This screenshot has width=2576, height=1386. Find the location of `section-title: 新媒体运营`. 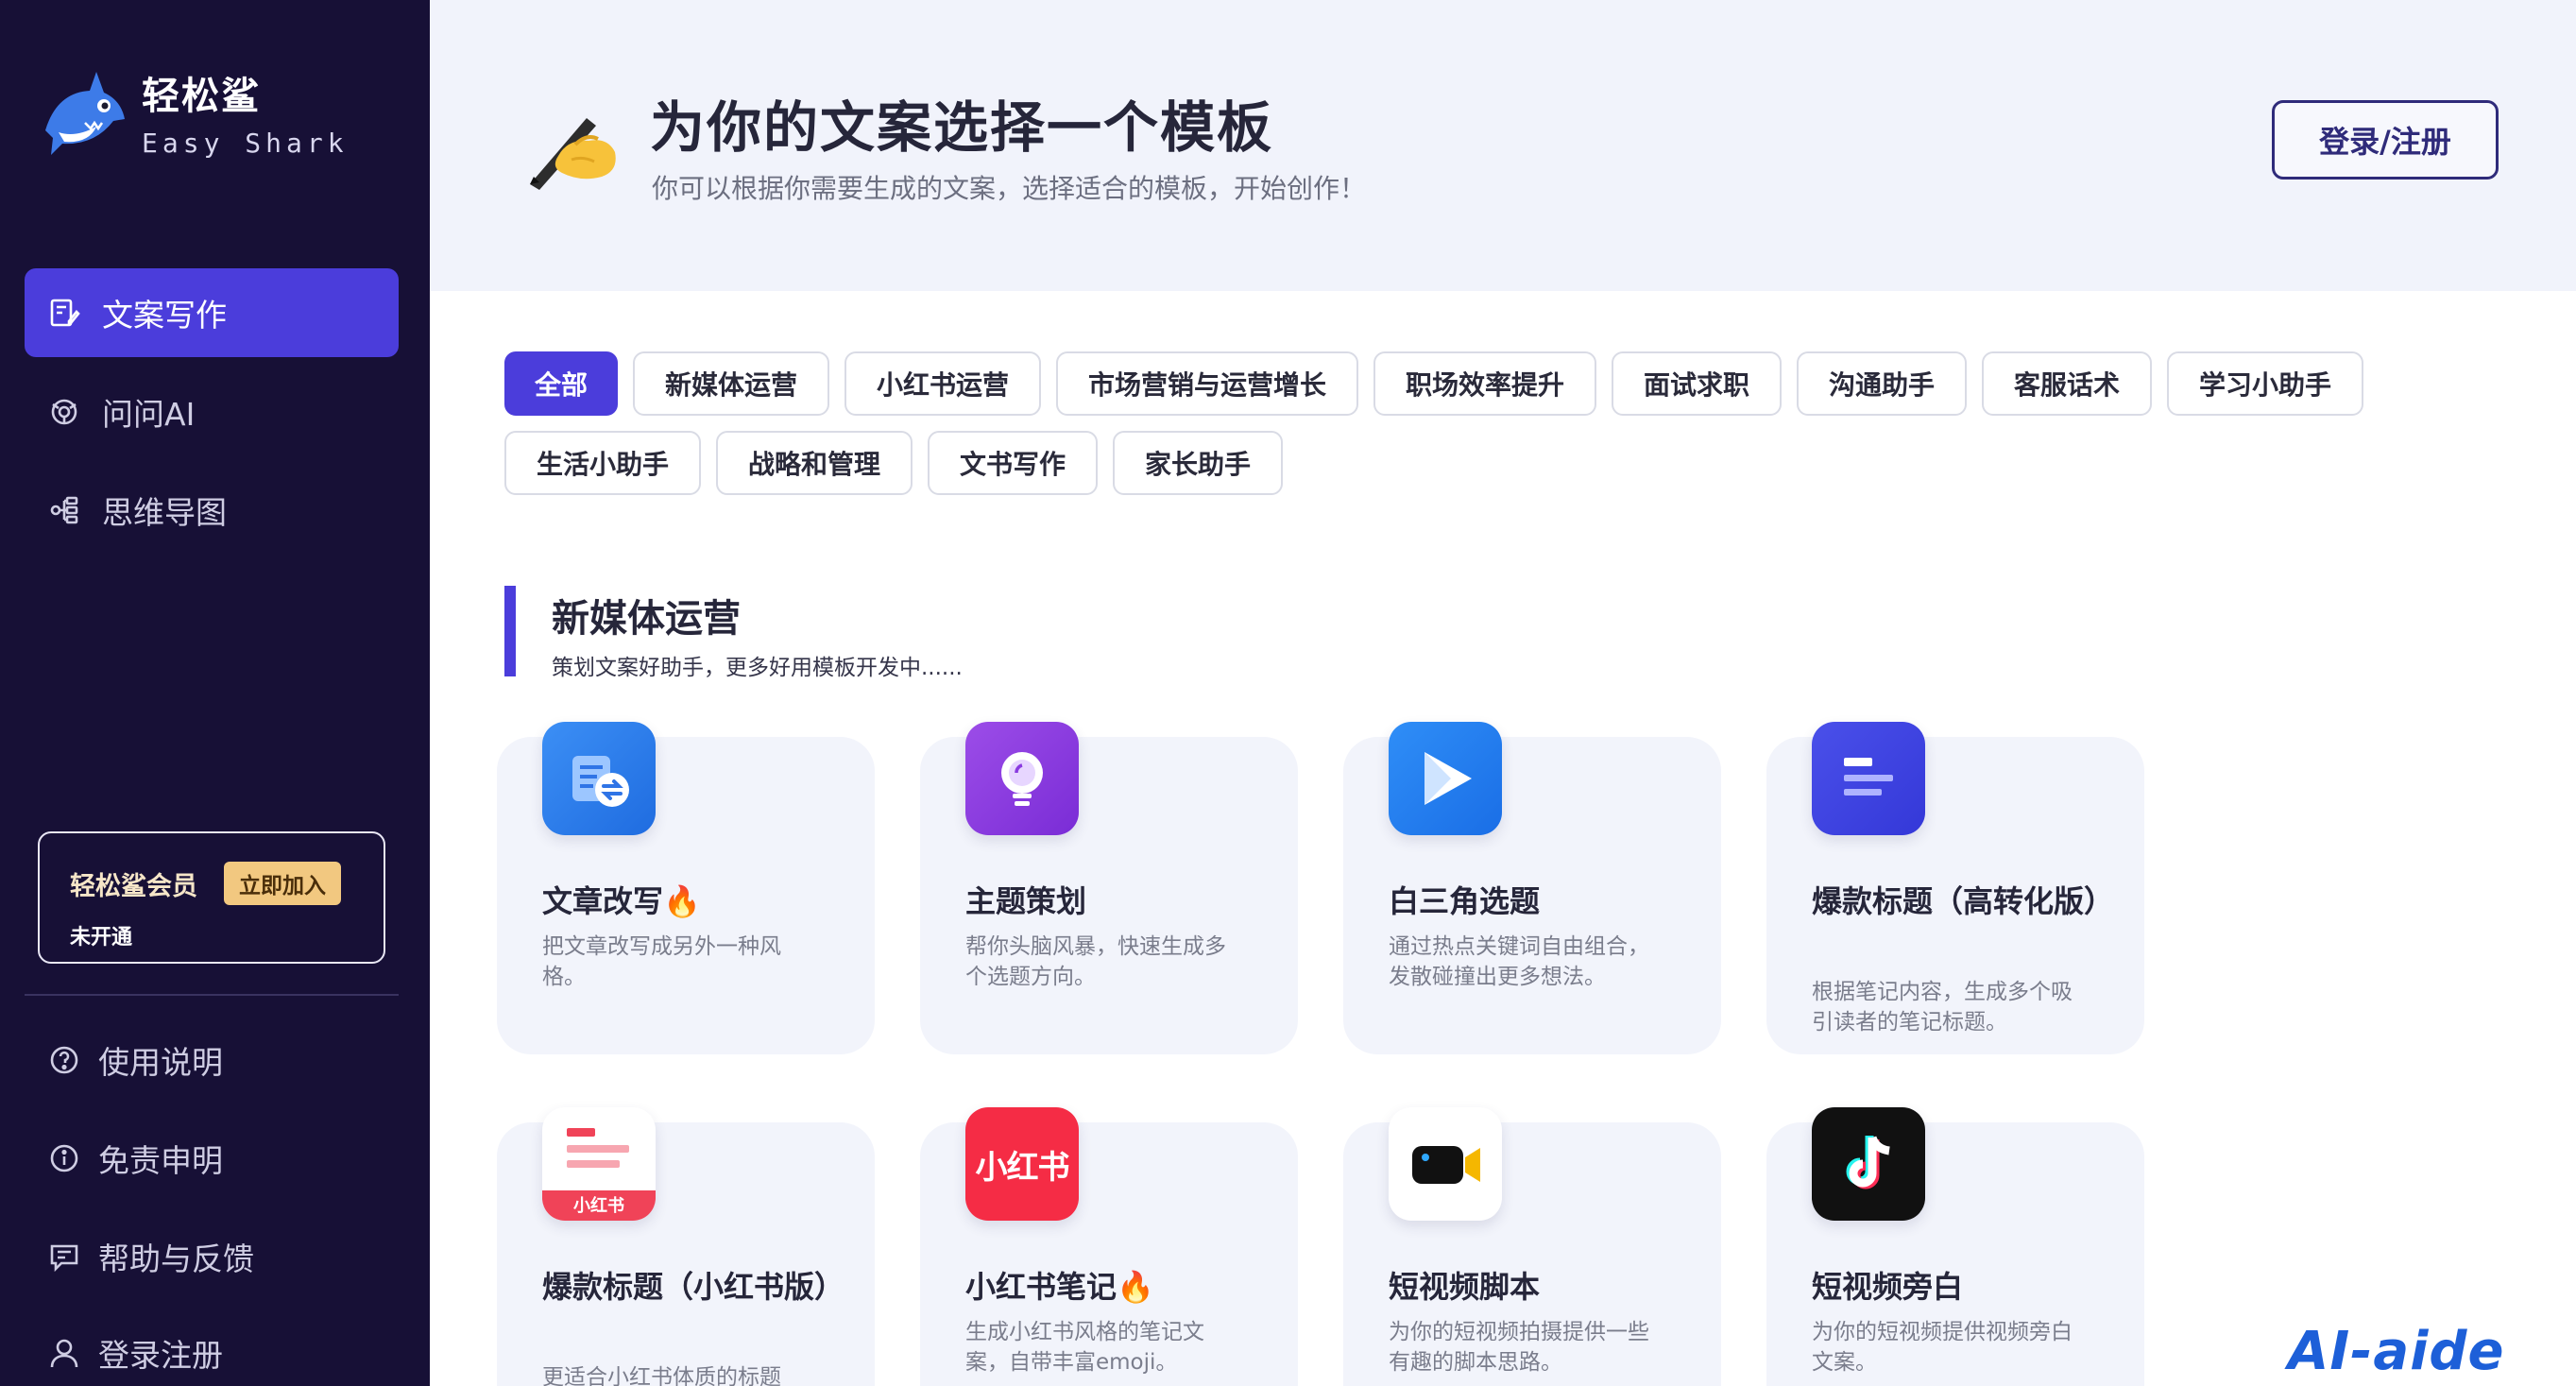

section-title: 新媒体运营 is located at coordinates (646, 619).